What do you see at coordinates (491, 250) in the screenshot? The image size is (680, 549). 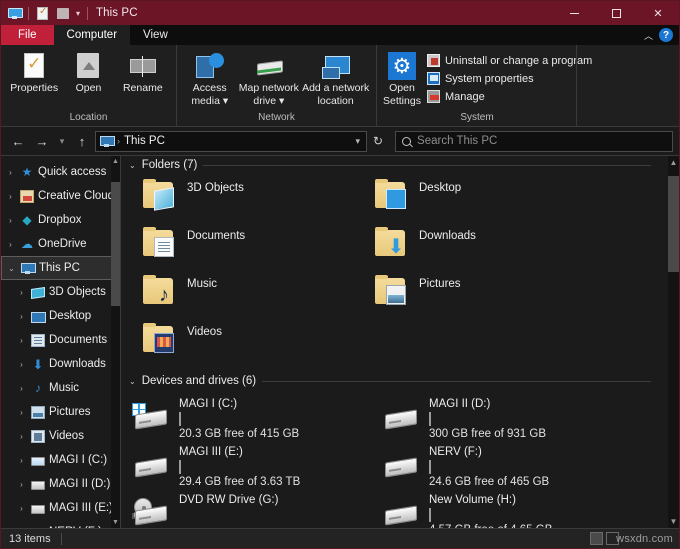 I see `folder-item: ⬇ Downloads` at bounding box center [491, 250].